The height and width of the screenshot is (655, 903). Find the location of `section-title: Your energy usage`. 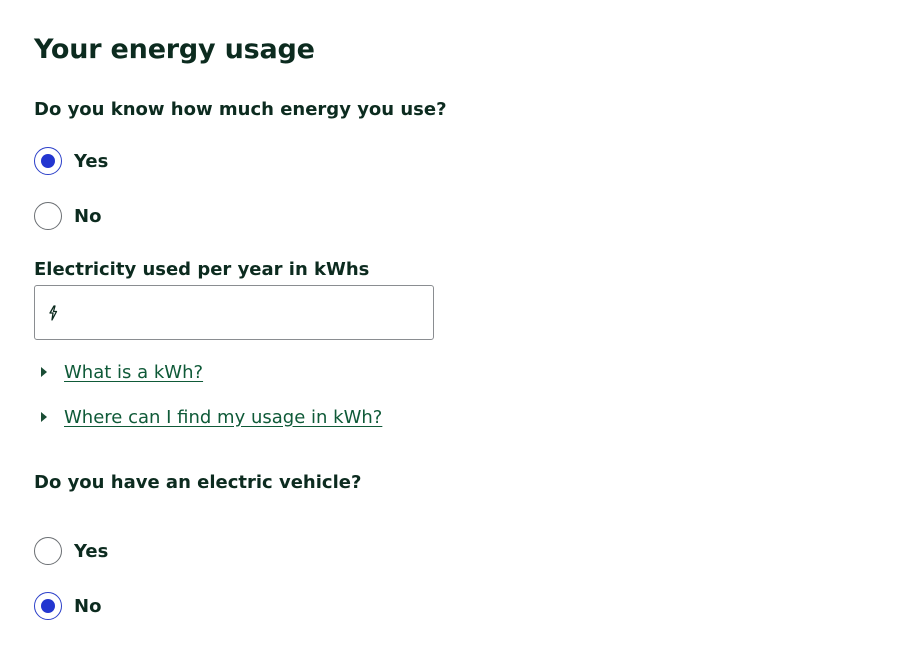

section-title: Your energy usage is located at coordinates (174, 49).